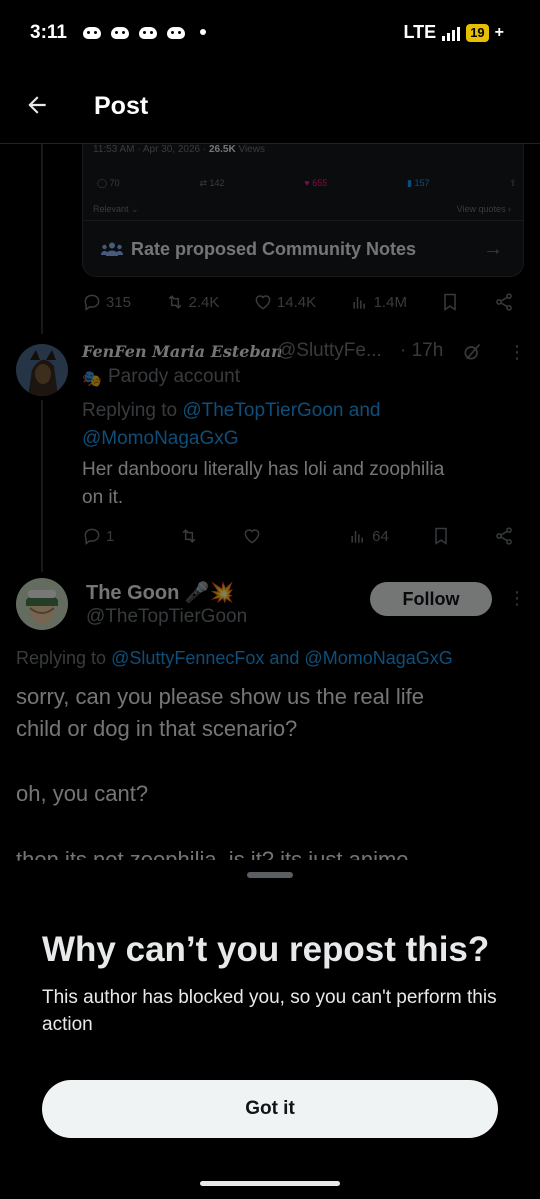 Image resolution: width=540 pixels, height=1199 pixels. What do you see at coordinates (368, 536) in the screenshot?
I see `views-button: 64` at bounding box center [368, 536].